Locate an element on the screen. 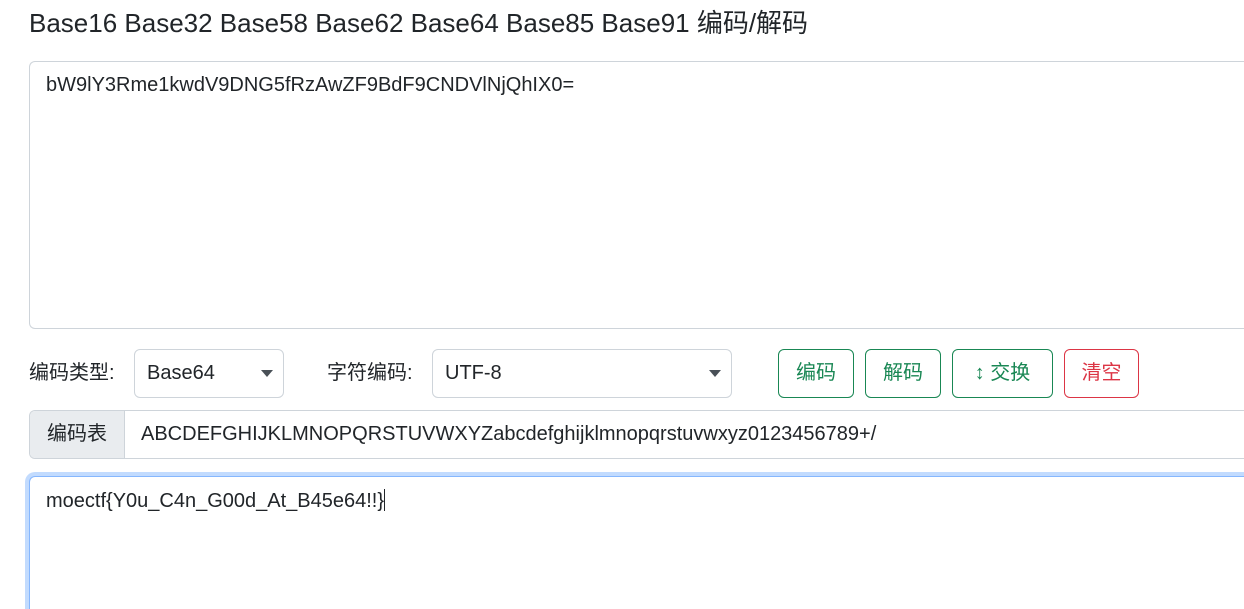  encoding-type-select: Base64 is located at coordinates (209, 373).